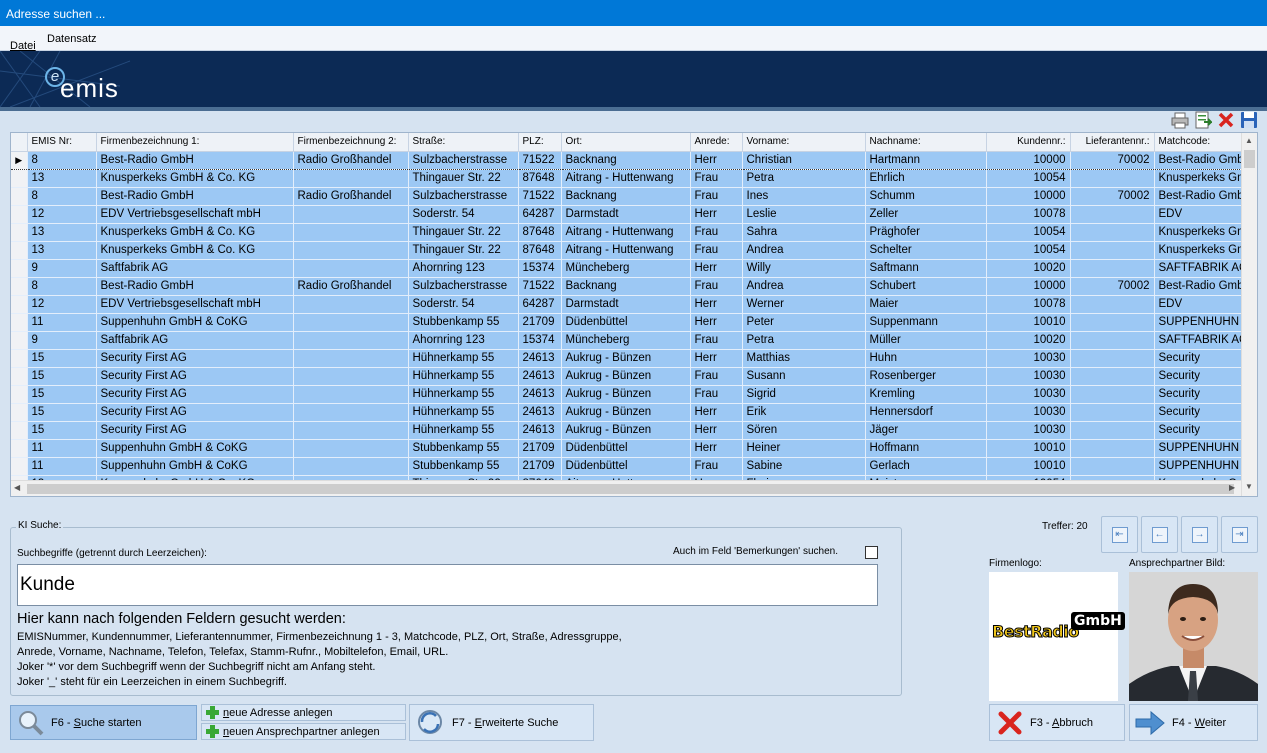 The width and height of the screenshot is (1267, 753). Describe the element at coordinates (1028, 232) in the screenshot. I see `table-cell: 10054` at that location.